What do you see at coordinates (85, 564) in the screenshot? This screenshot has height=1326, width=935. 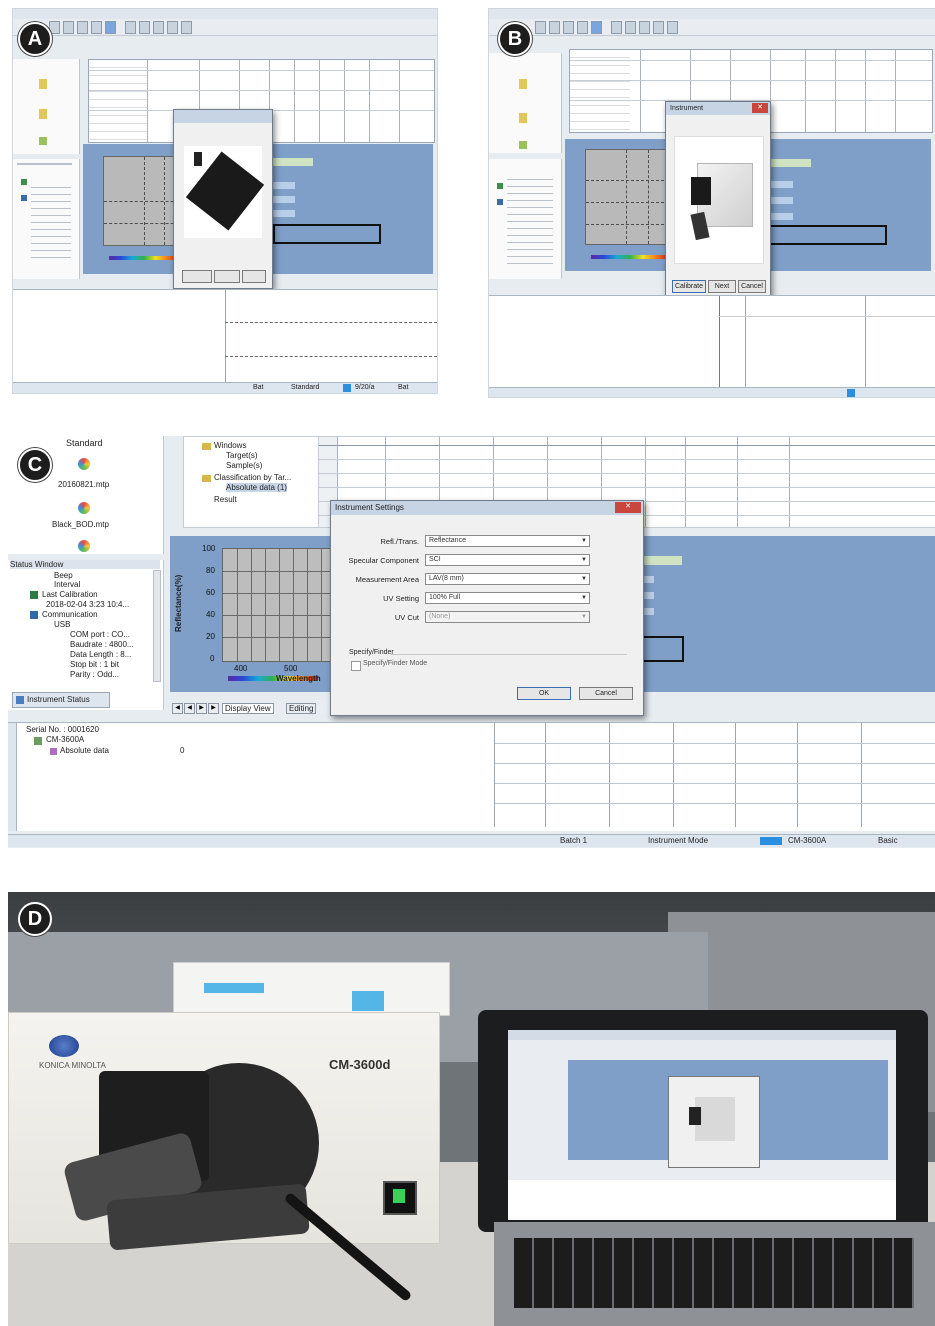 I see `status-window-title: Status Window` at bounding box center [85, 564].